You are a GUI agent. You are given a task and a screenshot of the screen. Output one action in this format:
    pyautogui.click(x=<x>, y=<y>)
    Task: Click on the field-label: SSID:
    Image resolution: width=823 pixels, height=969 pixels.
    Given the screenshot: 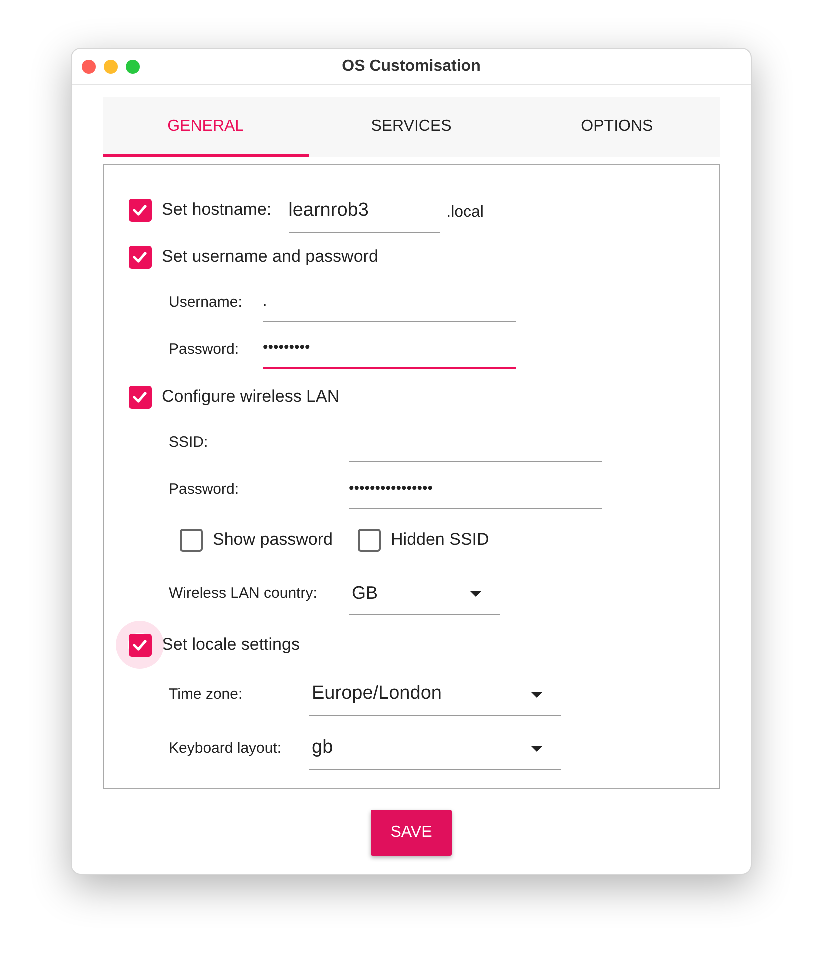 What is the action you would take?
    pyautogui.click(x=189, y=443)
    